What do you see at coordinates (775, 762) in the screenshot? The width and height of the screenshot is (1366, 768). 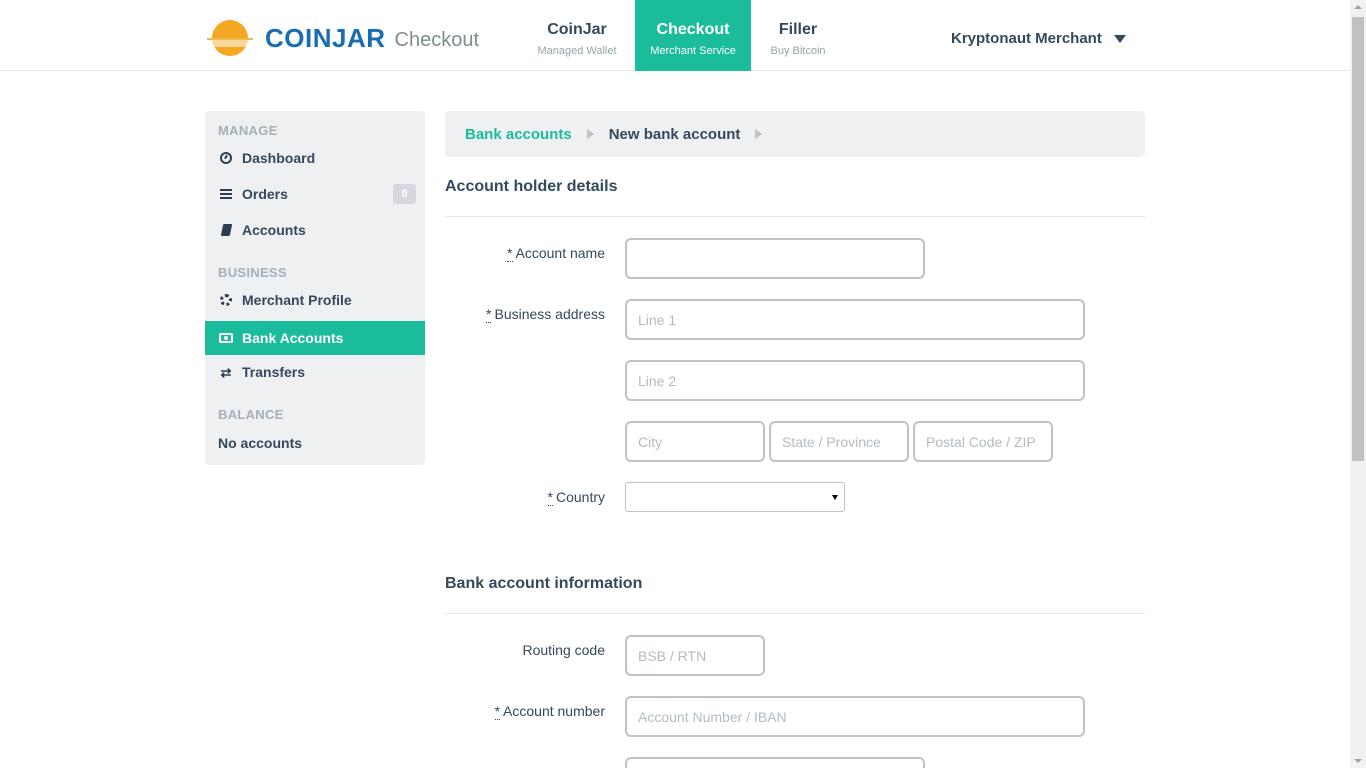 I see `next-field-input` at bounding box center [775, 762].